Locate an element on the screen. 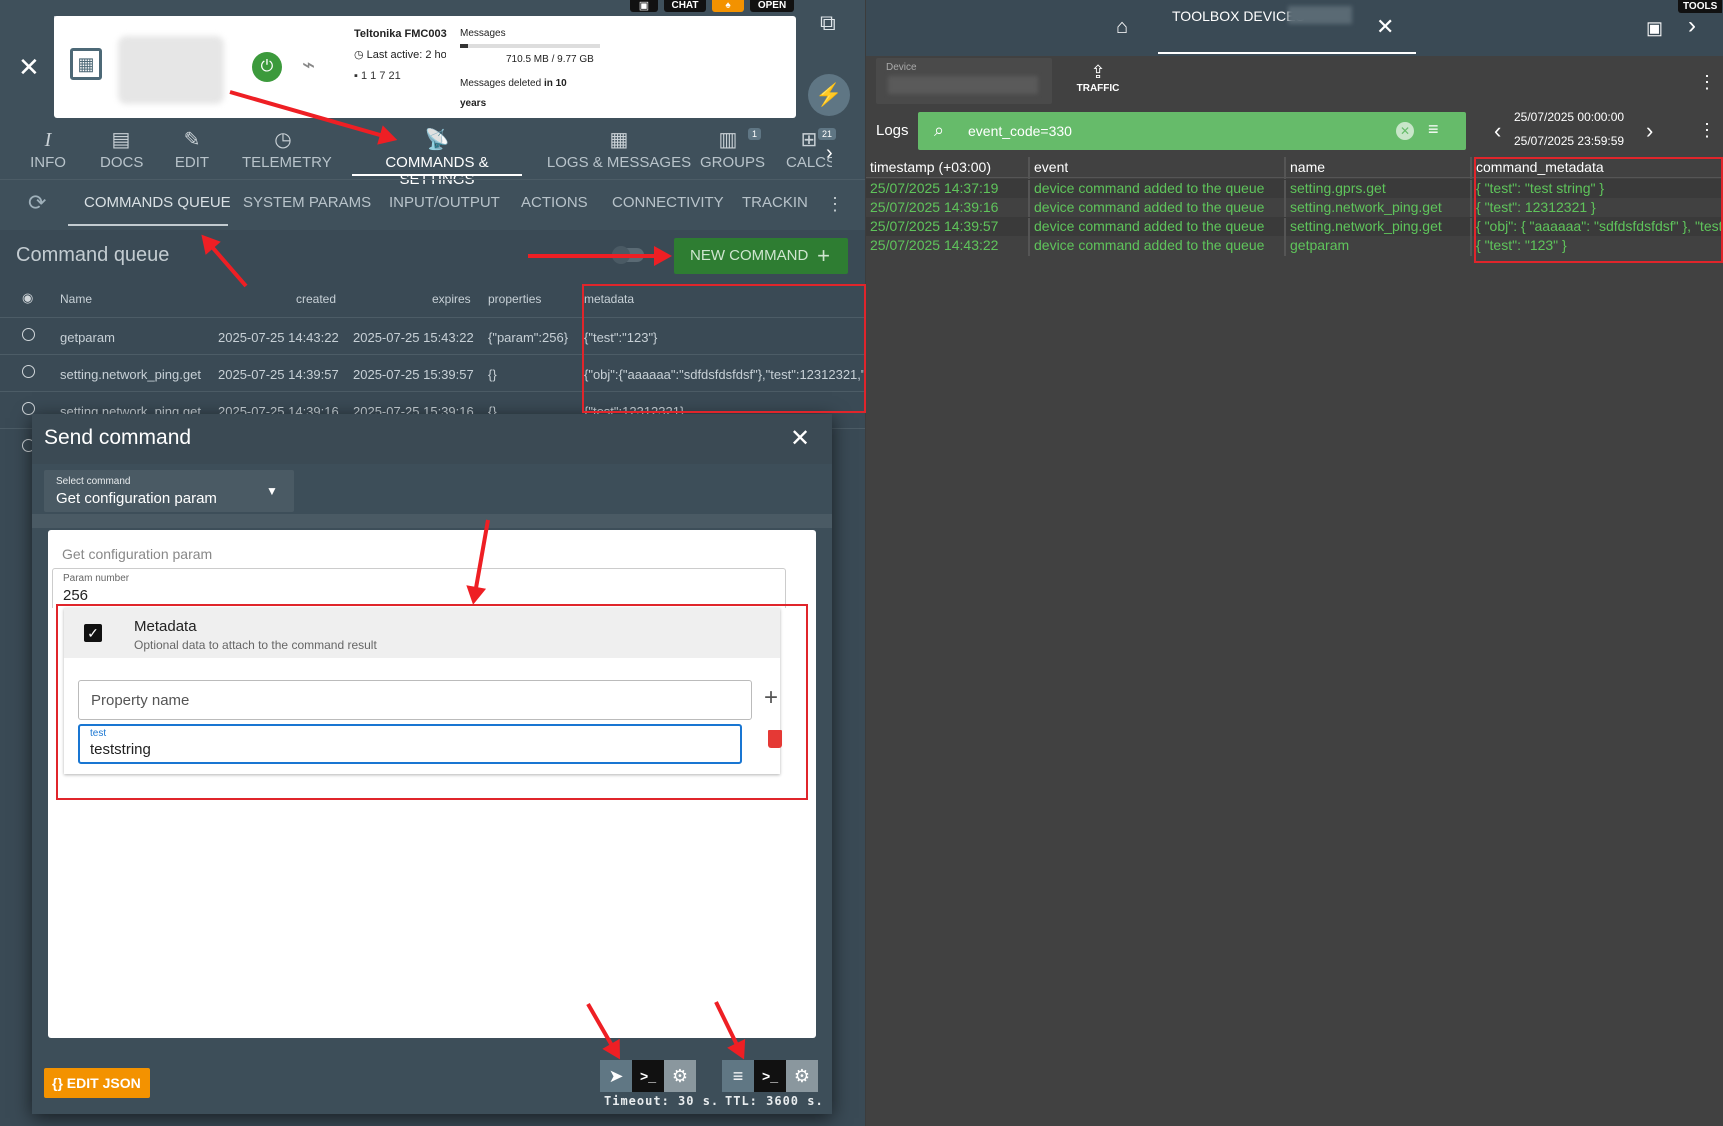 The image size is (1723, 1126). filter-icon: ≡ is located at coordinates (1433, 129).